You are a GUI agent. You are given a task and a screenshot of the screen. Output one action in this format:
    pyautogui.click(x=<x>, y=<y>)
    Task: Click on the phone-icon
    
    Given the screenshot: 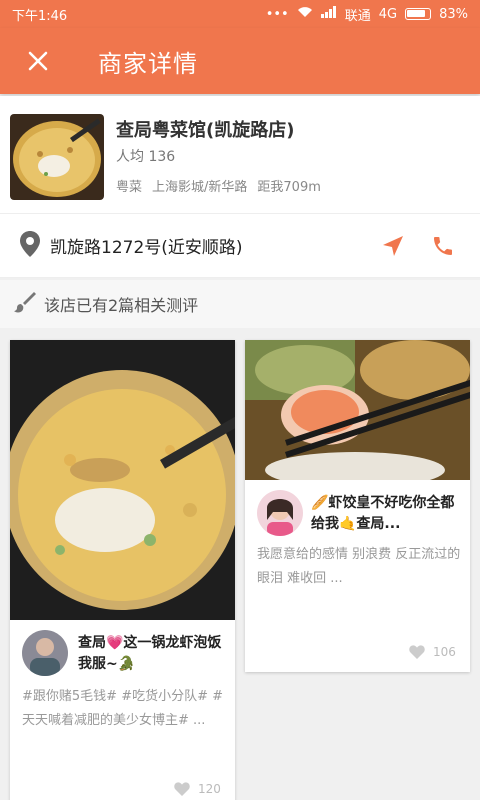 What is the action you would take?
    pyautogui.click(x=443, y=245)
    